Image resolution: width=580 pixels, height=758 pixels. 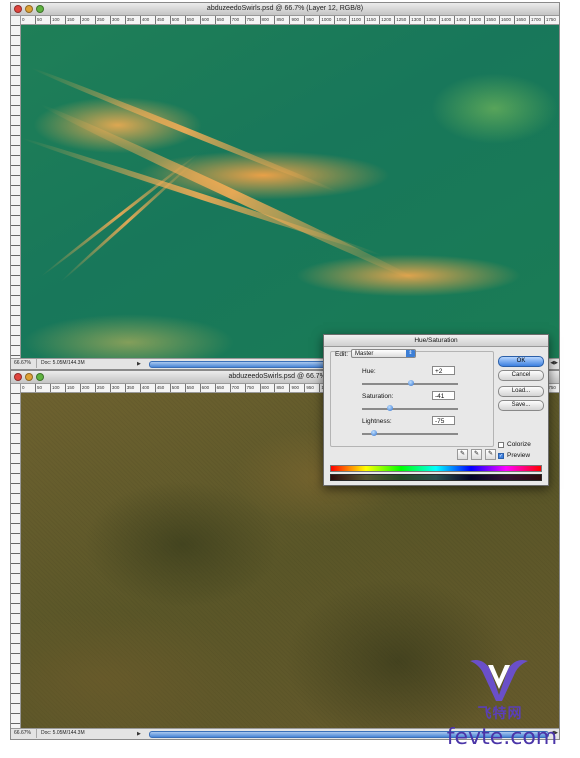 I want to click on preview-checkbox: ✓ Preview, so click(x=514, y=455).